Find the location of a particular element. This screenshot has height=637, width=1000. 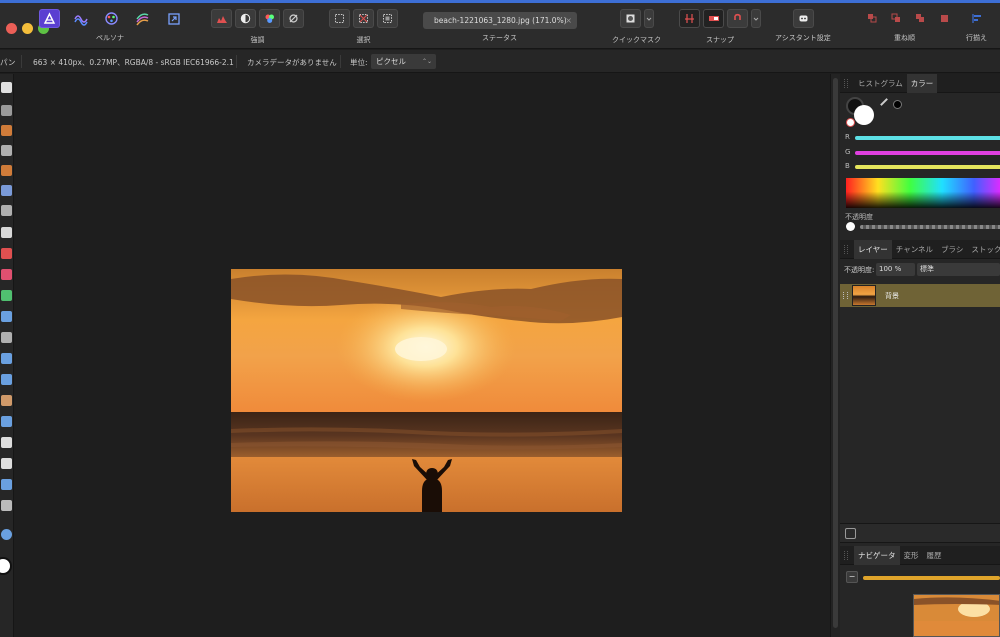

erase-brush-icon is located at coordinates (6, 316).